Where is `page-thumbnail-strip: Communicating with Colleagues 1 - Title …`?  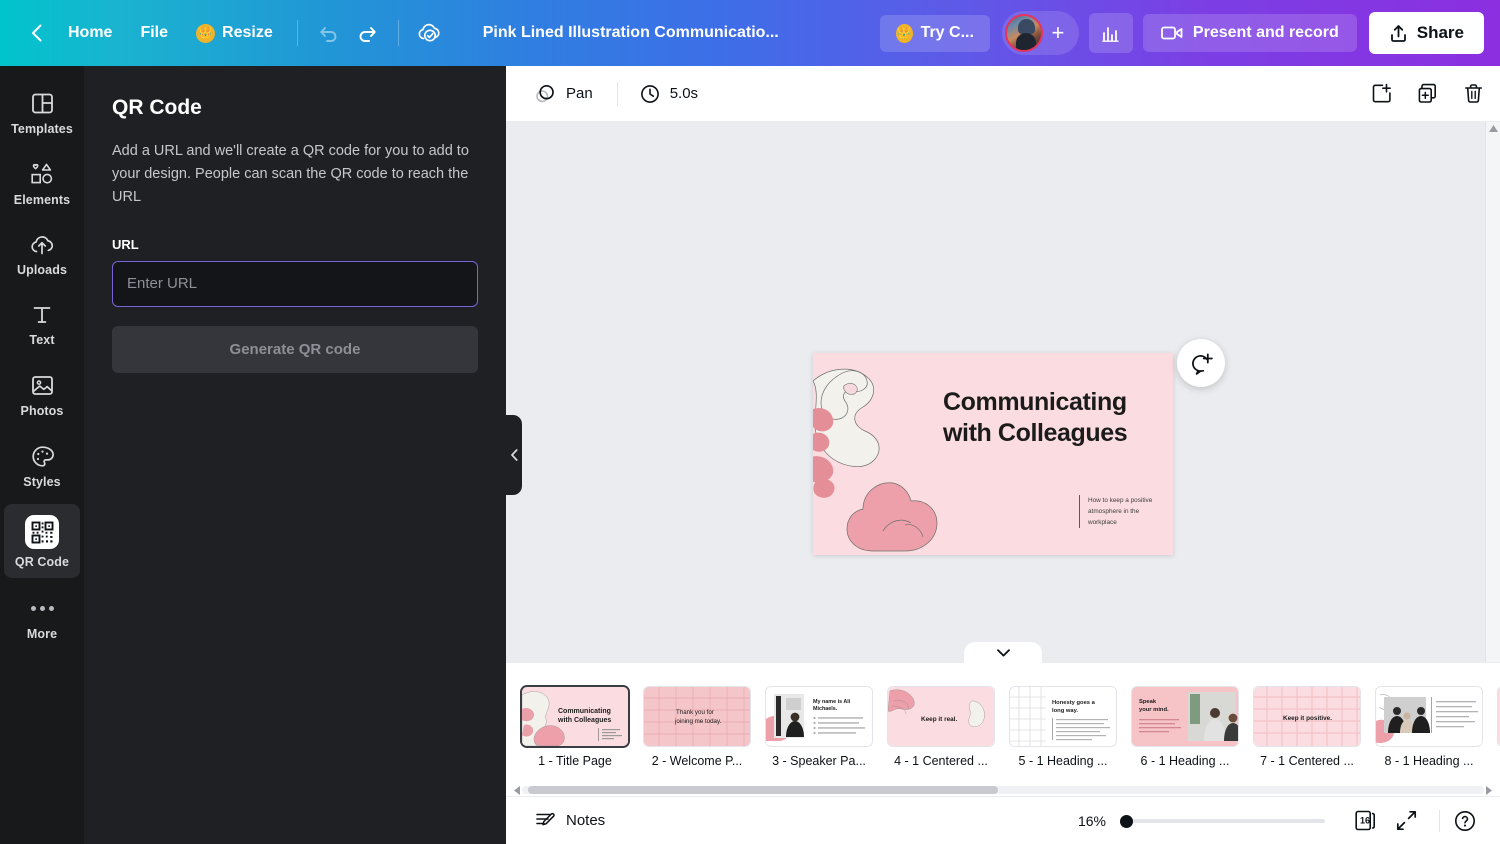
page-thumbnail-strip: Communicating with Colleagues 1 - Title … is located at coordinates (1003, 720).